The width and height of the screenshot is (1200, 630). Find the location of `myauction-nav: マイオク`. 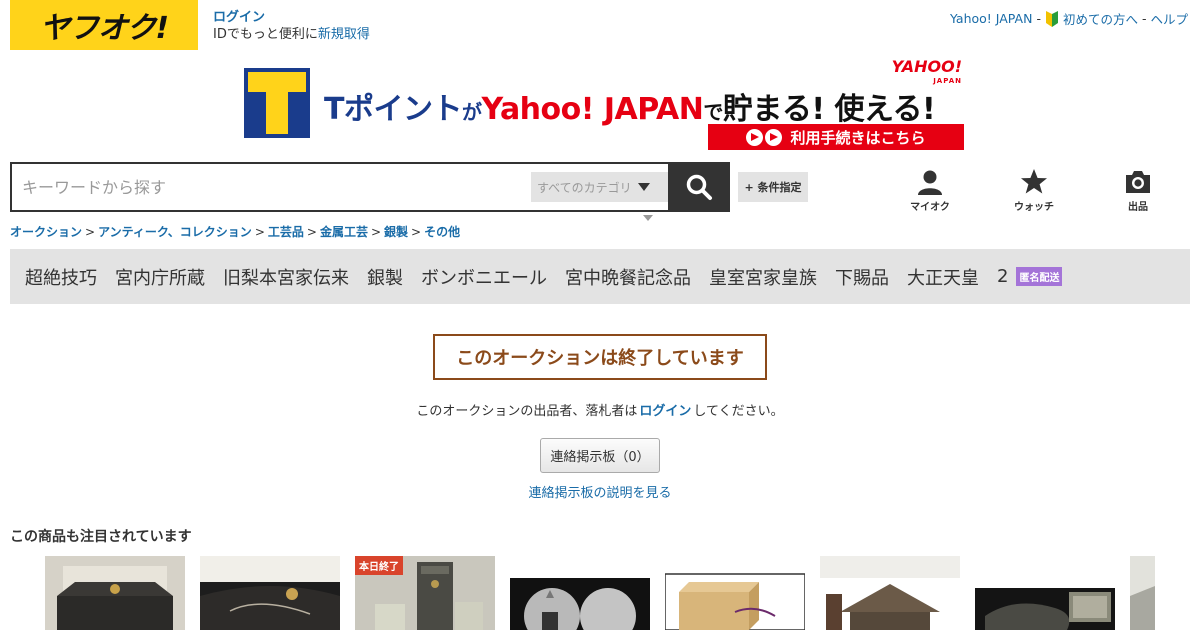

myauction-nav: マイオク is located at coordinates (930, 190).